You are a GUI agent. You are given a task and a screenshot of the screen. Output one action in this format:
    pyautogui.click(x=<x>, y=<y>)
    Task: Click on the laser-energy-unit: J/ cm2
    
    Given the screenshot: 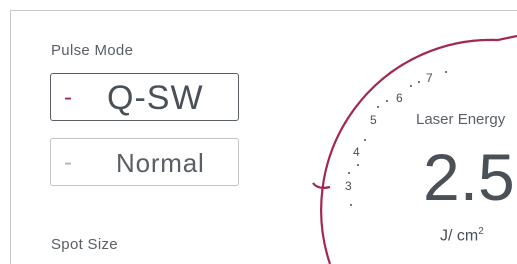 What is the action you would take?
    pyautogui.click(x=462, y=235)
    